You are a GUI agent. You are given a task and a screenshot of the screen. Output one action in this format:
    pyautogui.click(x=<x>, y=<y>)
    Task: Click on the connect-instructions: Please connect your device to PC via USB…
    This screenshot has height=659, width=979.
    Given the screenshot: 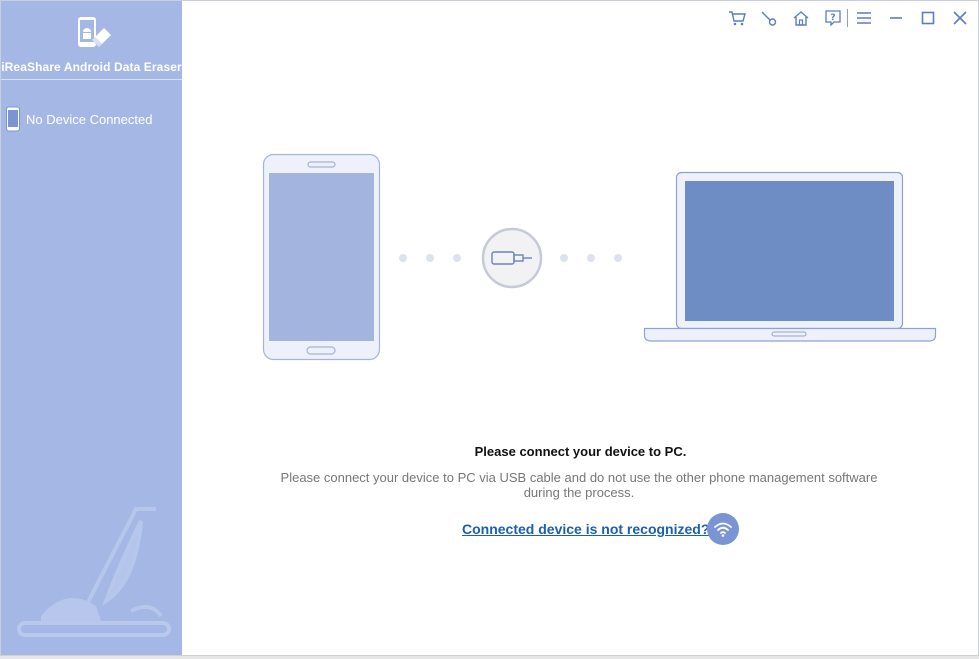 What is the action you would take?
    pyautogui.click(x=579, y=485)
    